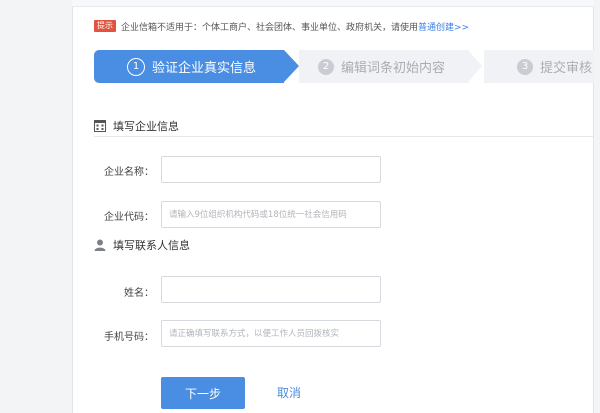 Image resolution: width=600 pixels, height=413 pixels. I want to click on phone-label: 手机号码：, so click(129, 337).